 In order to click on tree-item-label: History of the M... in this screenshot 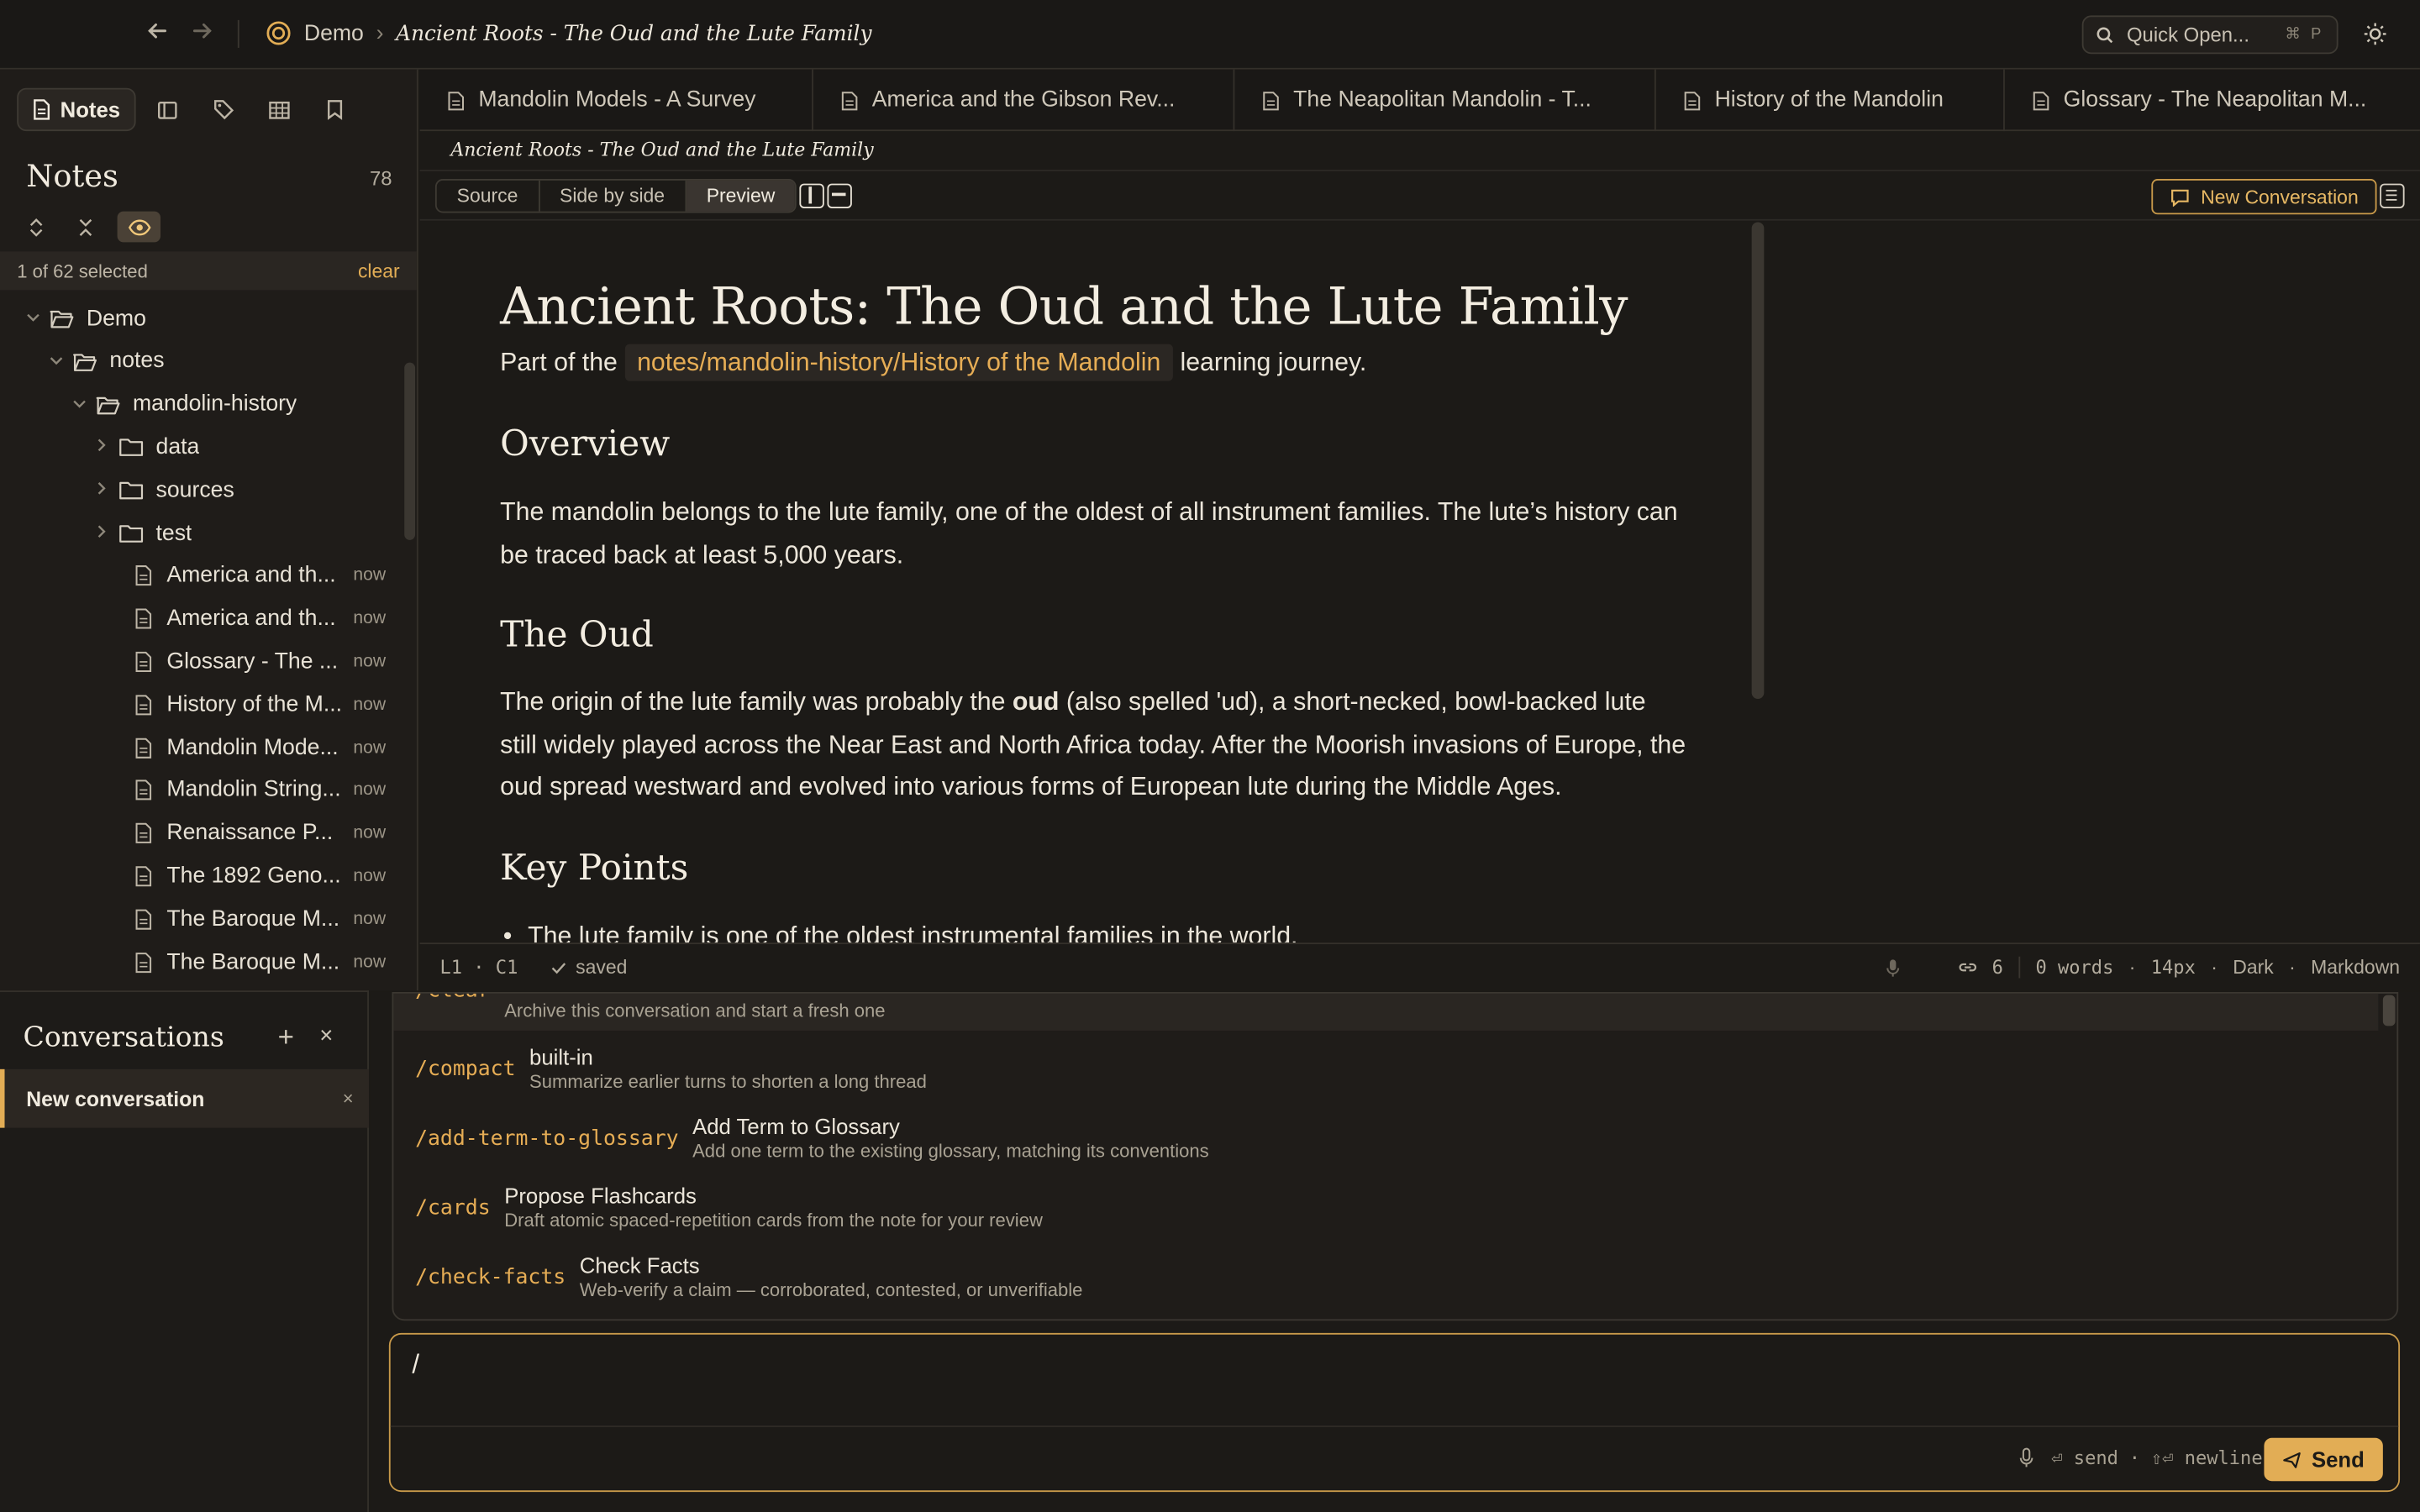, I will do `click(255, 704)`.